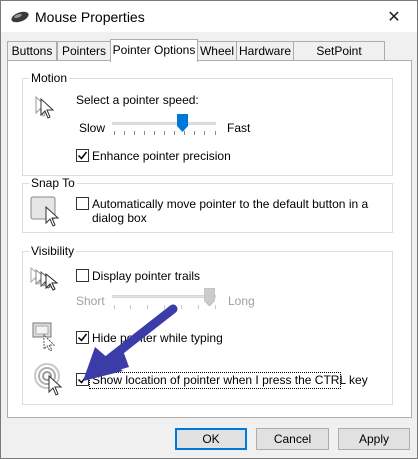  I want to click on title-bar: Mouse Properties ✕, so click(209, 16).